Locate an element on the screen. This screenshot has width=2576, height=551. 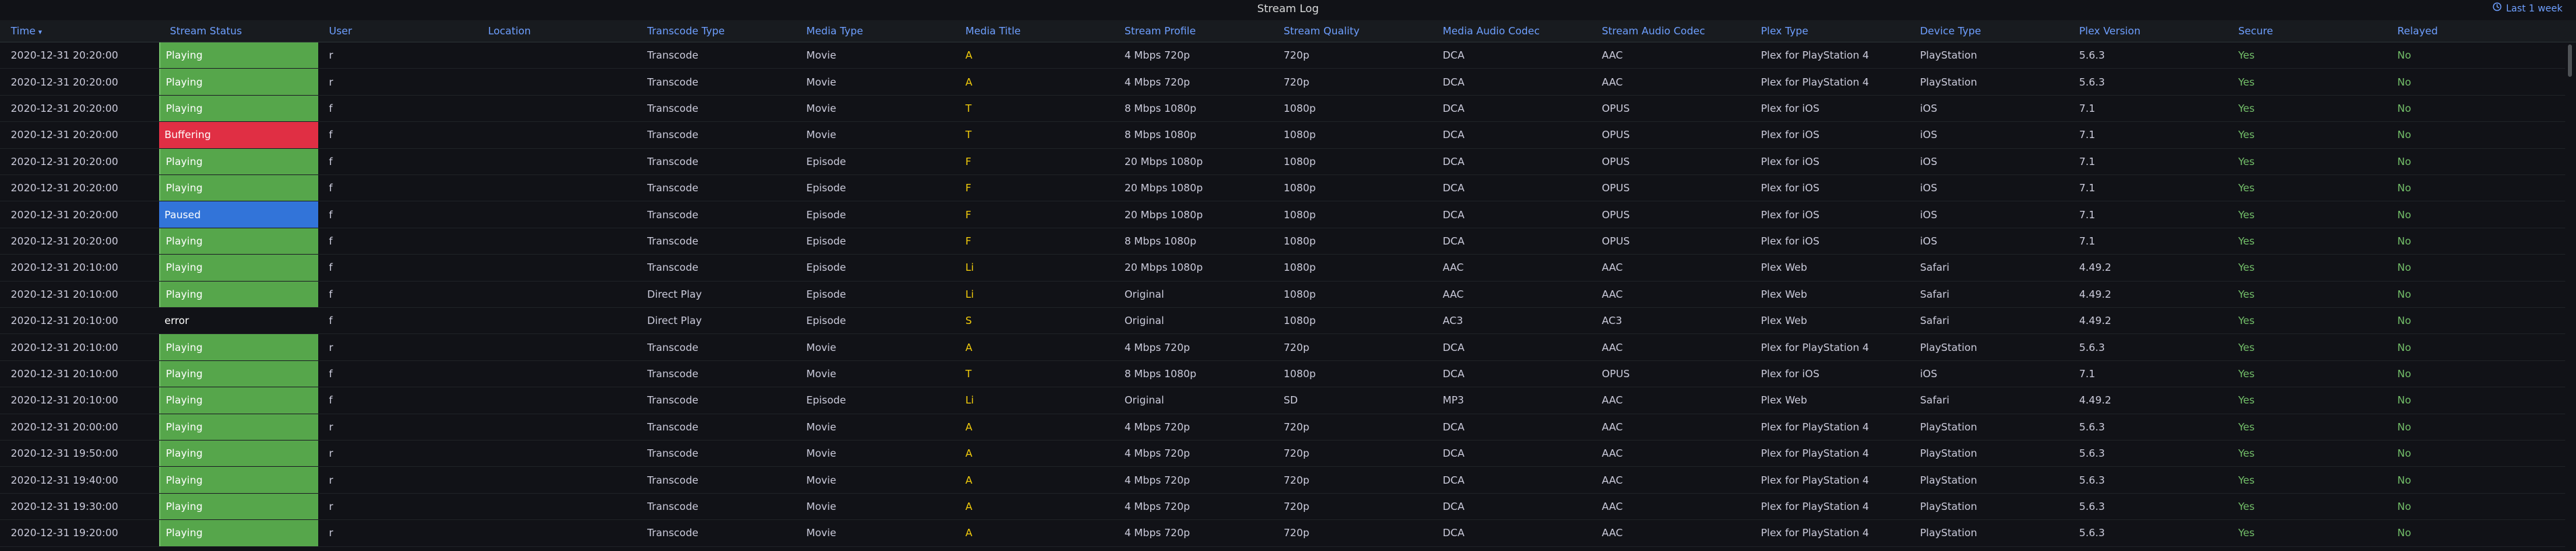
column-header-status: Stream Status is located at coordinates (238, 31).